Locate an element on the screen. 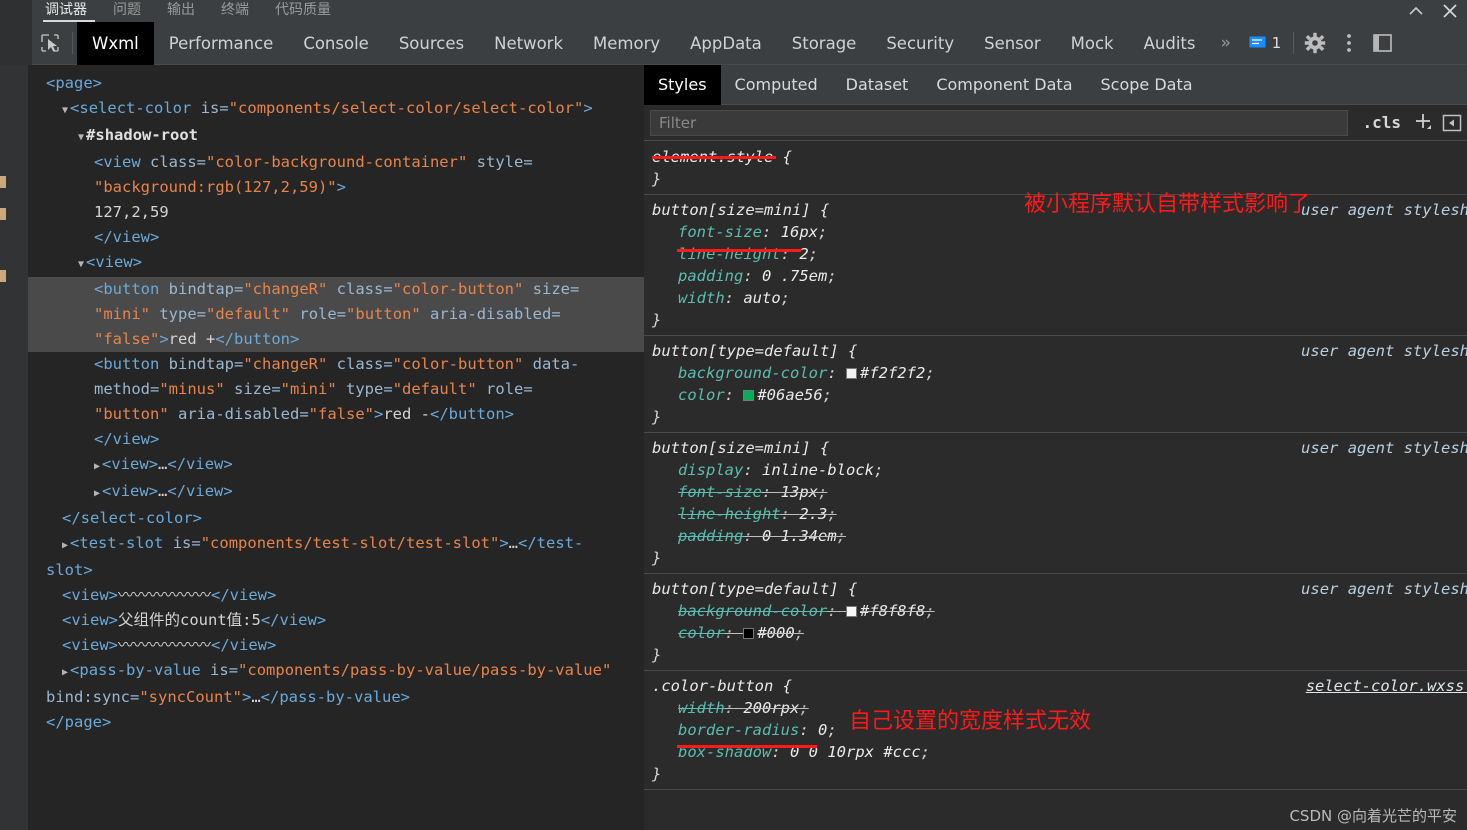  message-icon is located at coordinates (1257, 42).